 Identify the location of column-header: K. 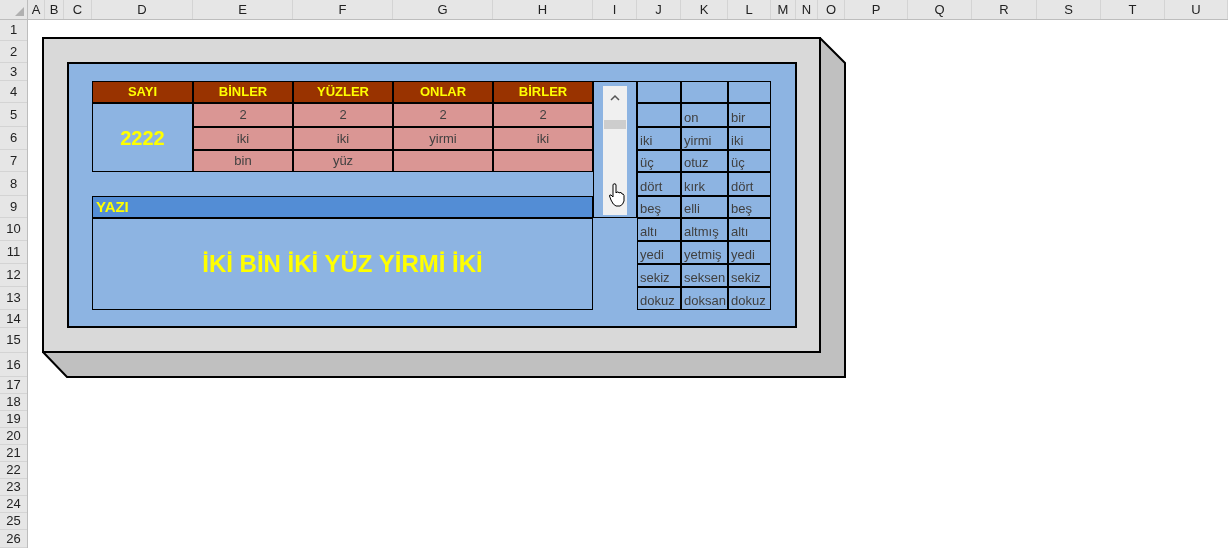
(704, 9).